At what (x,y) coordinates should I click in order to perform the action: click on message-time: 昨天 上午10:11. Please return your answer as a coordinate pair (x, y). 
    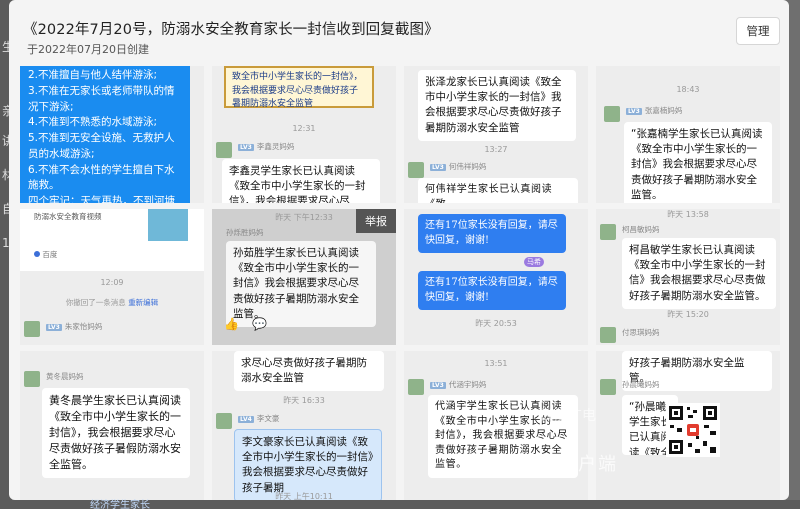
    Looking at the image, I should click on (304, 496).